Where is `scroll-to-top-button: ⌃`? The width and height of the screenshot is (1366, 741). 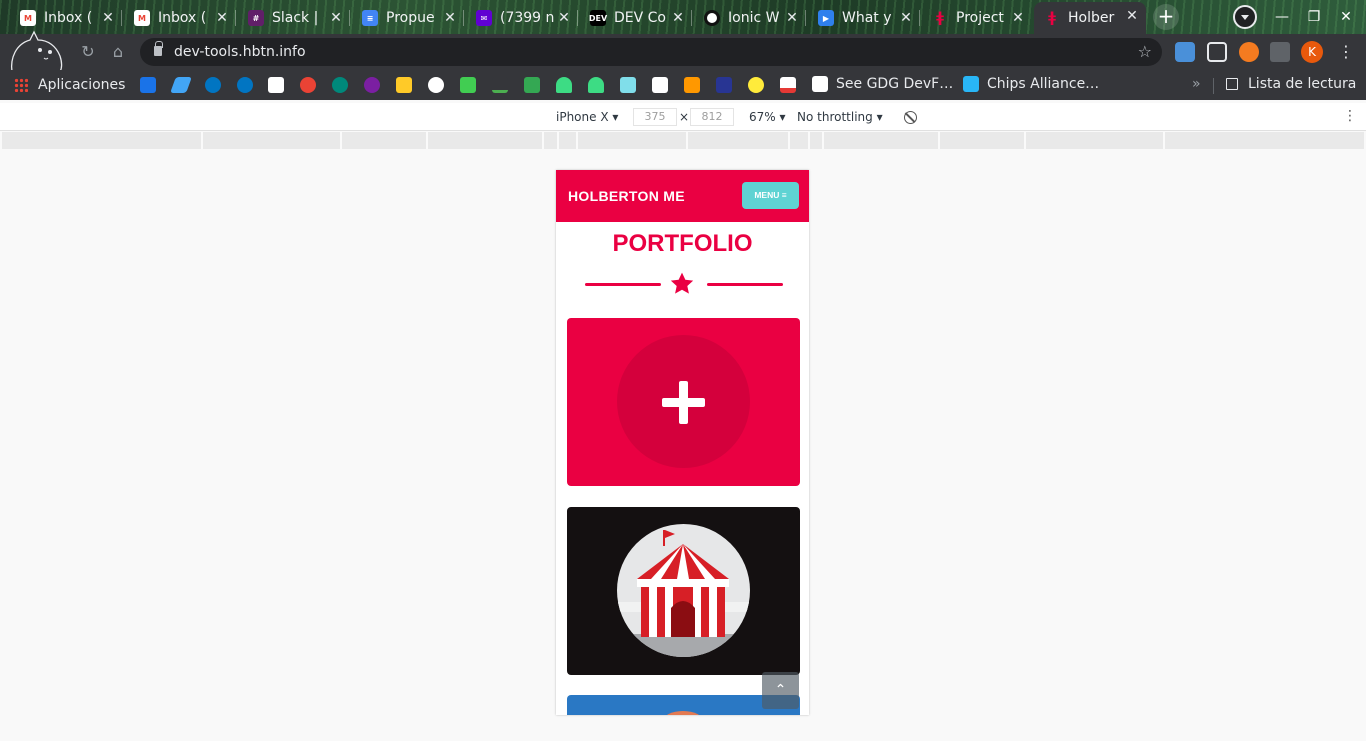 scroll-to-top-button: ⌃ is located at coordinates (780, 690).